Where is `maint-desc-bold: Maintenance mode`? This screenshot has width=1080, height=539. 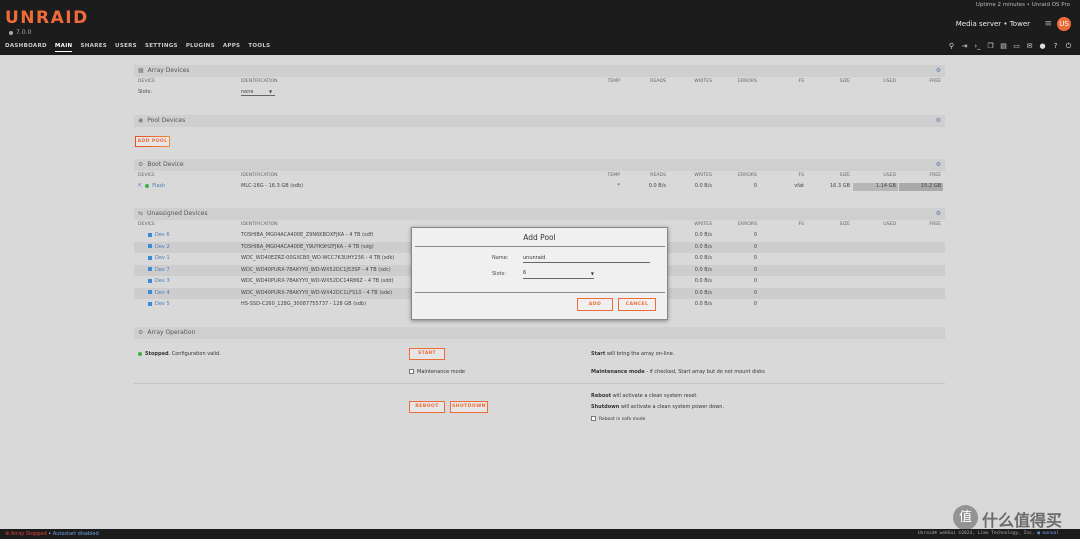 maint-desc-bold: Maintenance mode is located at coordinates (618, 372).